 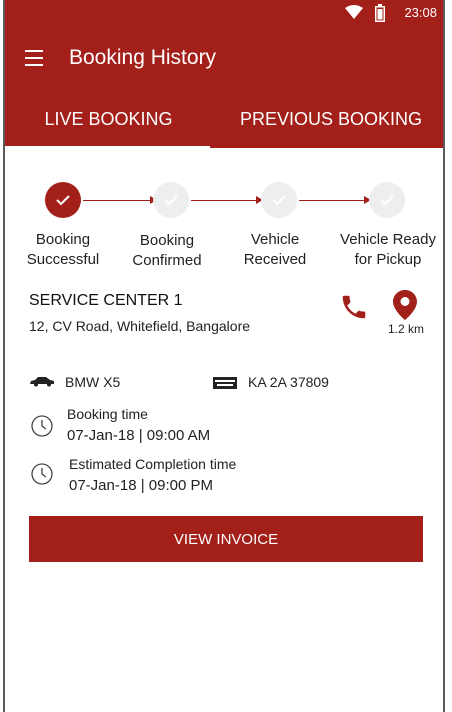 I want to click on tab-previous-booking: PREVIOUS BOOKING, so click(x=329, y=118).